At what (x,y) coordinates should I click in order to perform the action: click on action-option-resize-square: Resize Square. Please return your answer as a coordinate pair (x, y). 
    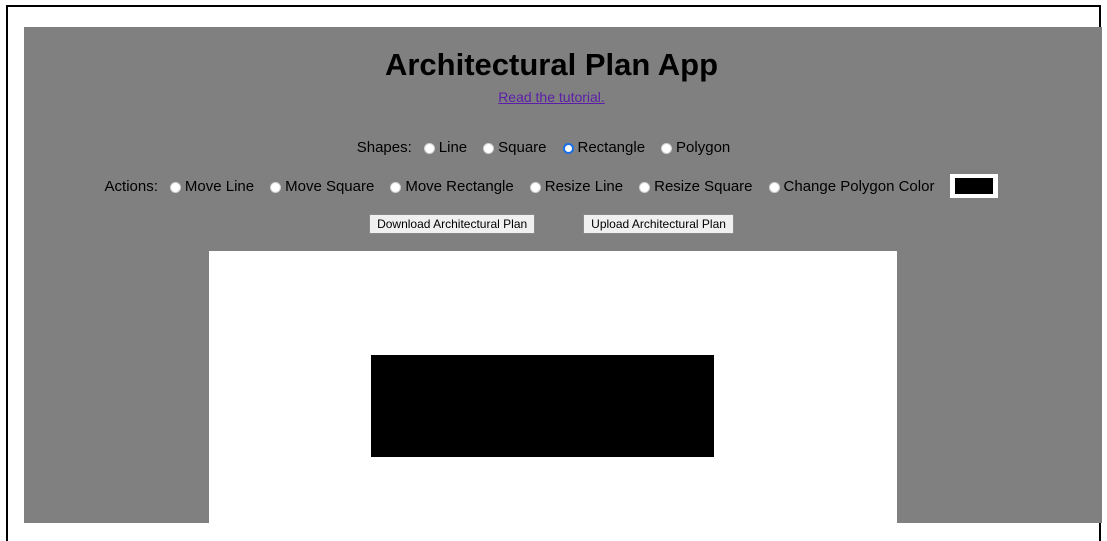
    Looking at the image, I should click on (696, 186).